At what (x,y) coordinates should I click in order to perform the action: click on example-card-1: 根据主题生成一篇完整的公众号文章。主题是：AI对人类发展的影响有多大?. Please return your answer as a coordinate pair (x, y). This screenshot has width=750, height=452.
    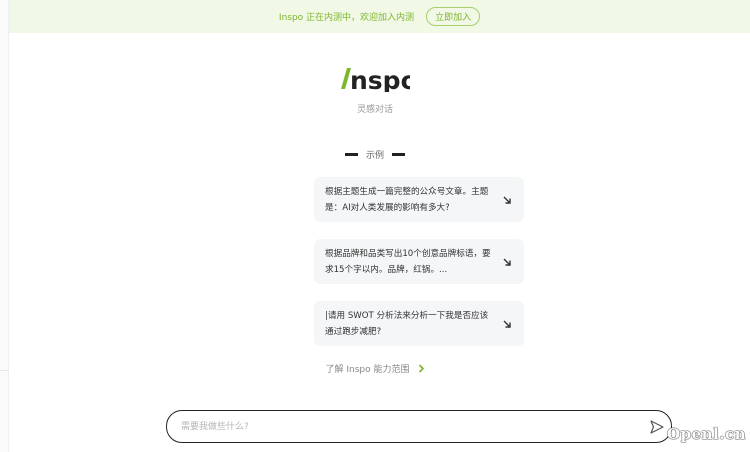
    Looking at the image, I should click on (419, 199).